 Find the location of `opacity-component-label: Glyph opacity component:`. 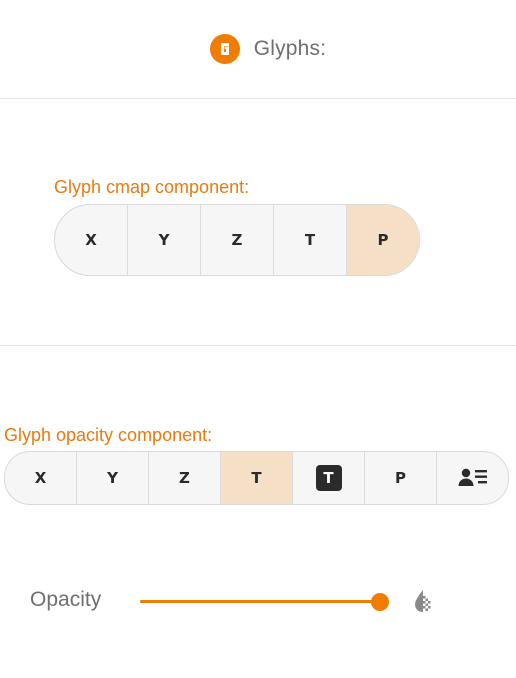

opacity-component-label: Glyph opacity component: is located at coordinates (108, 435).